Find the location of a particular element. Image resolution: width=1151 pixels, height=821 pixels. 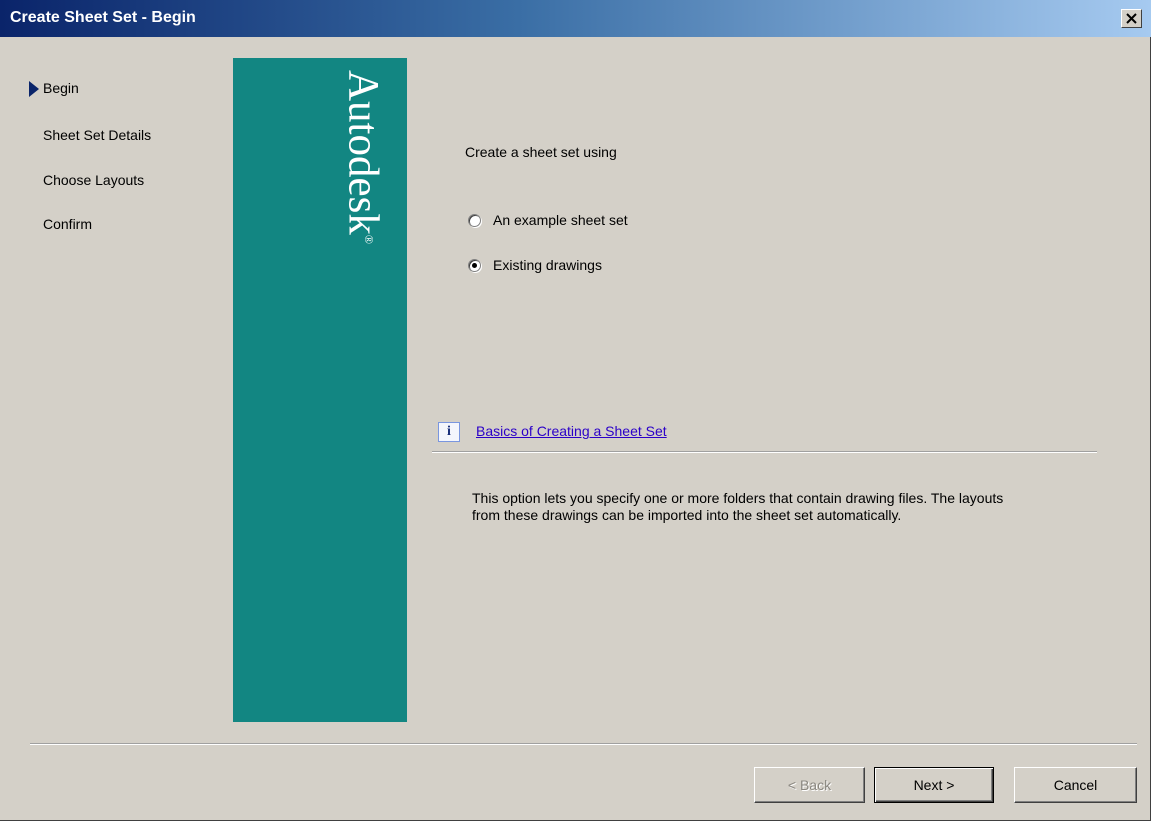

back-button: < Back is located at coordinates (809, 785).